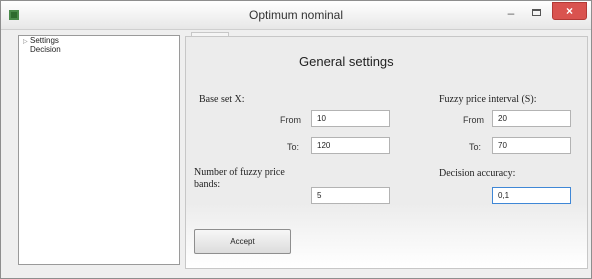 This screenshot has height=279, width=592. Describe the element at coordinates (222, 99) in the screenshot. I see `base-set-label: Base set X:` at that location.